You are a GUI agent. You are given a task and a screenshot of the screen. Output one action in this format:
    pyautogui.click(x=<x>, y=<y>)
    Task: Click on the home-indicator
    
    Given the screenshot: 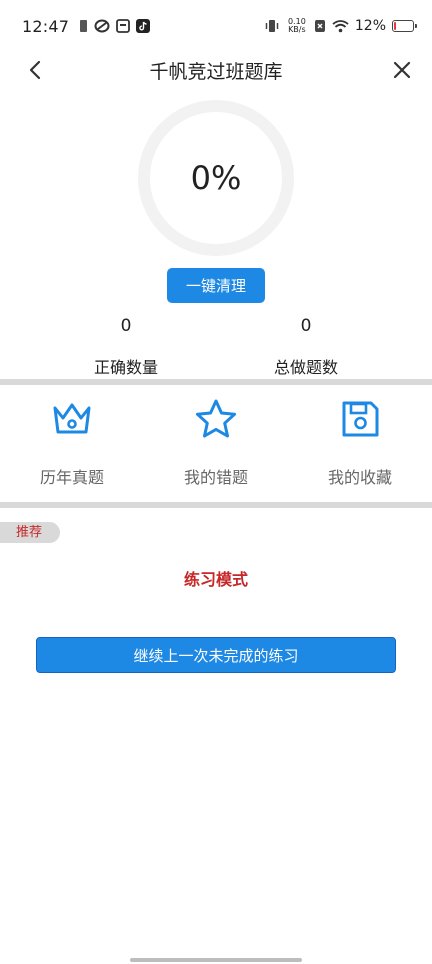 What is the action you would take?
    pyautogui.click(x=216, y=960)
    